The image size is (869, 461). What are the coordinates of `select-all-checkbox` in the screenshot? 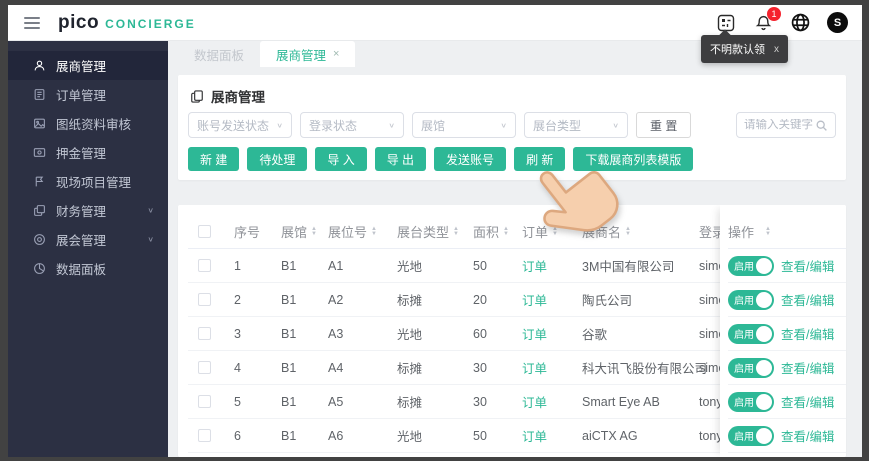 It's located at (204, 231).